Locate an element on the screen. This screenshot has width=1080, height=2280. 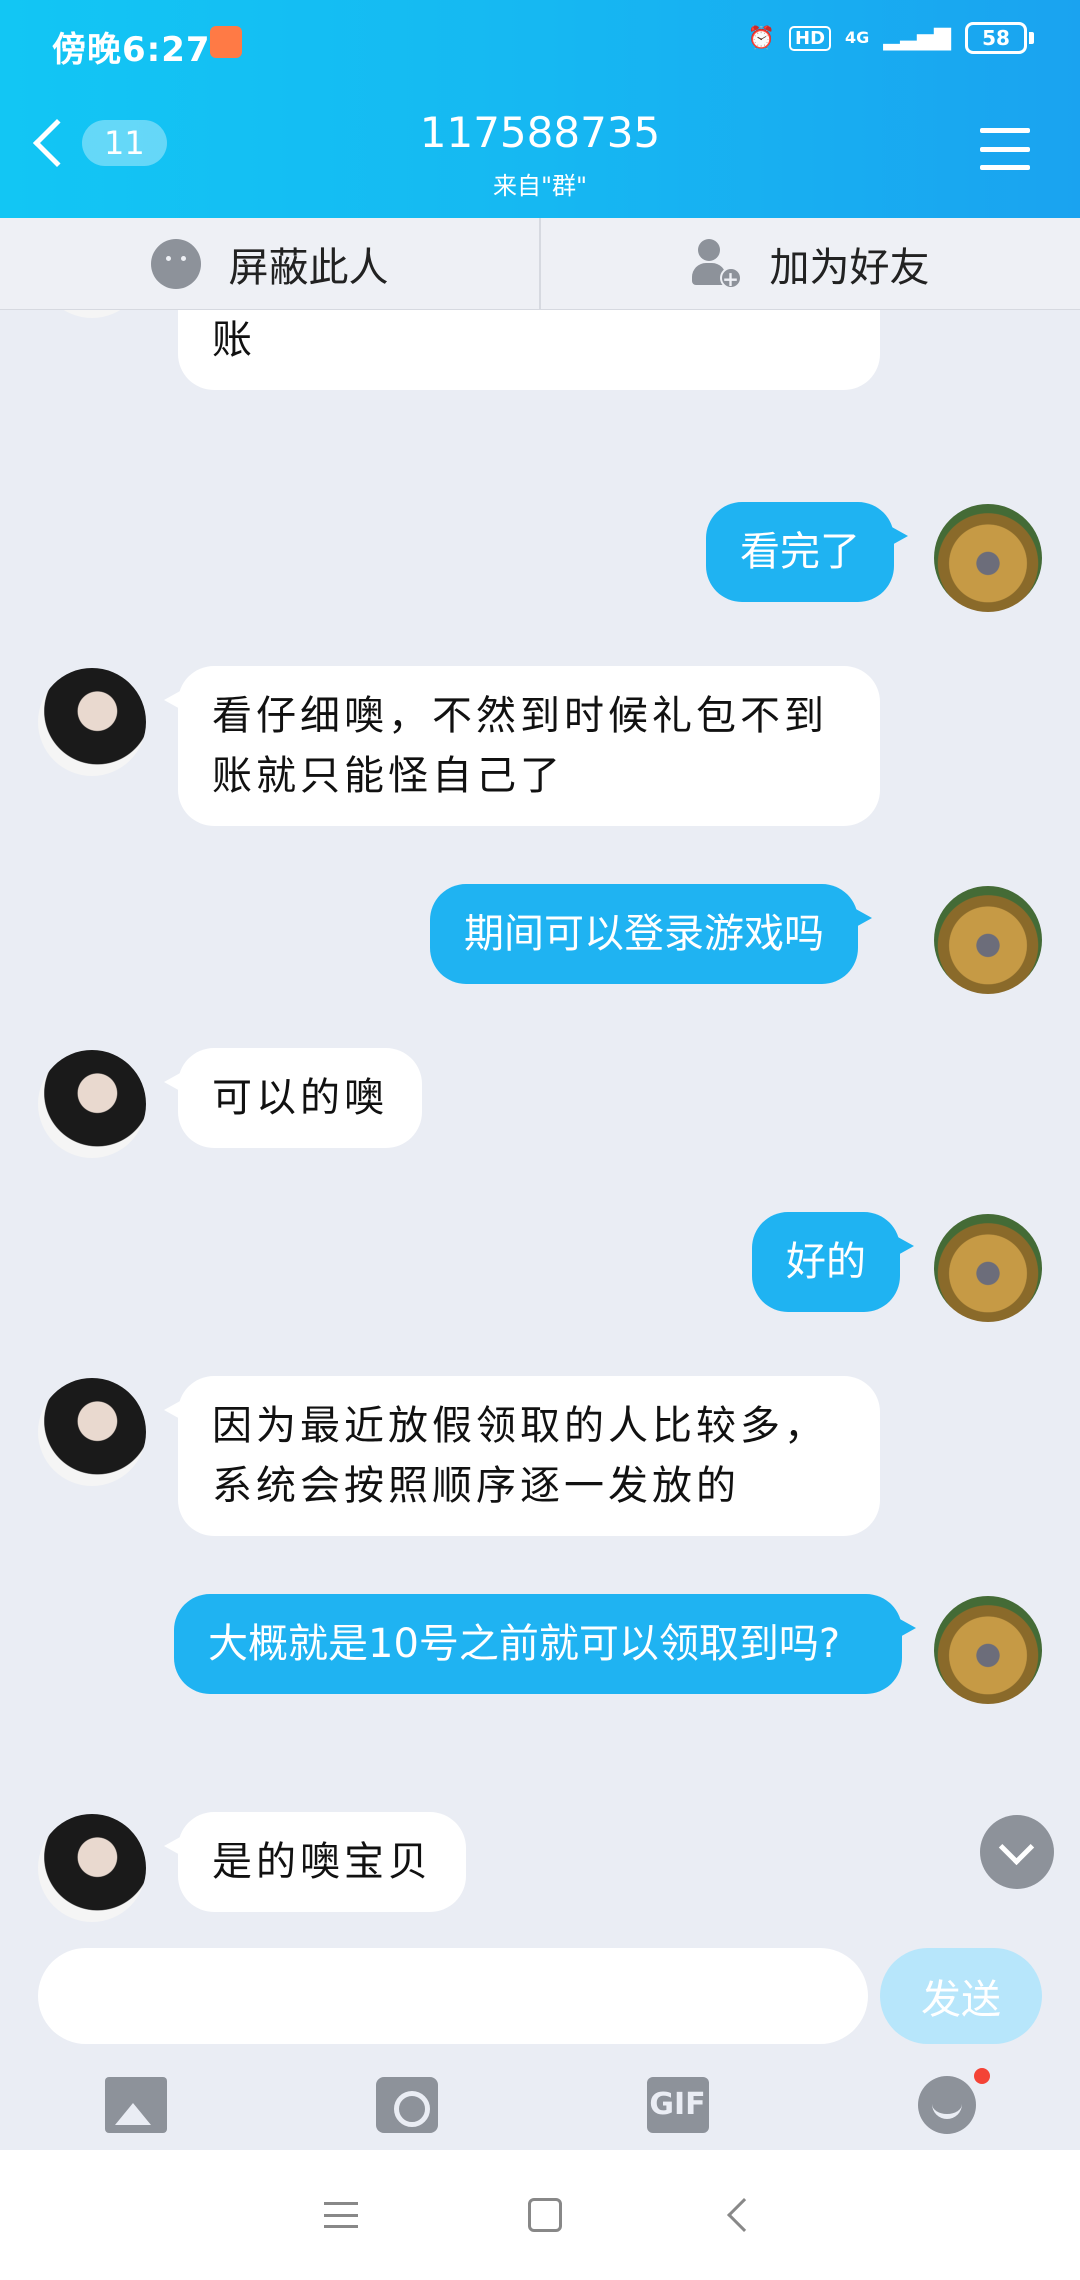
message-bubble-outgoing: 看完了 is located at coordinates (807, 552).